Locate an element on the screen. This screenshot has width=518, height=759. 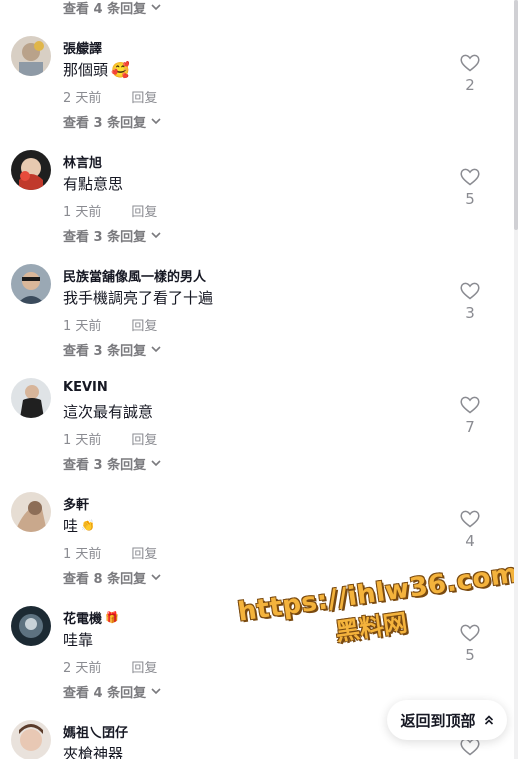
like-count: 4 is located at coordinates (470, 541).